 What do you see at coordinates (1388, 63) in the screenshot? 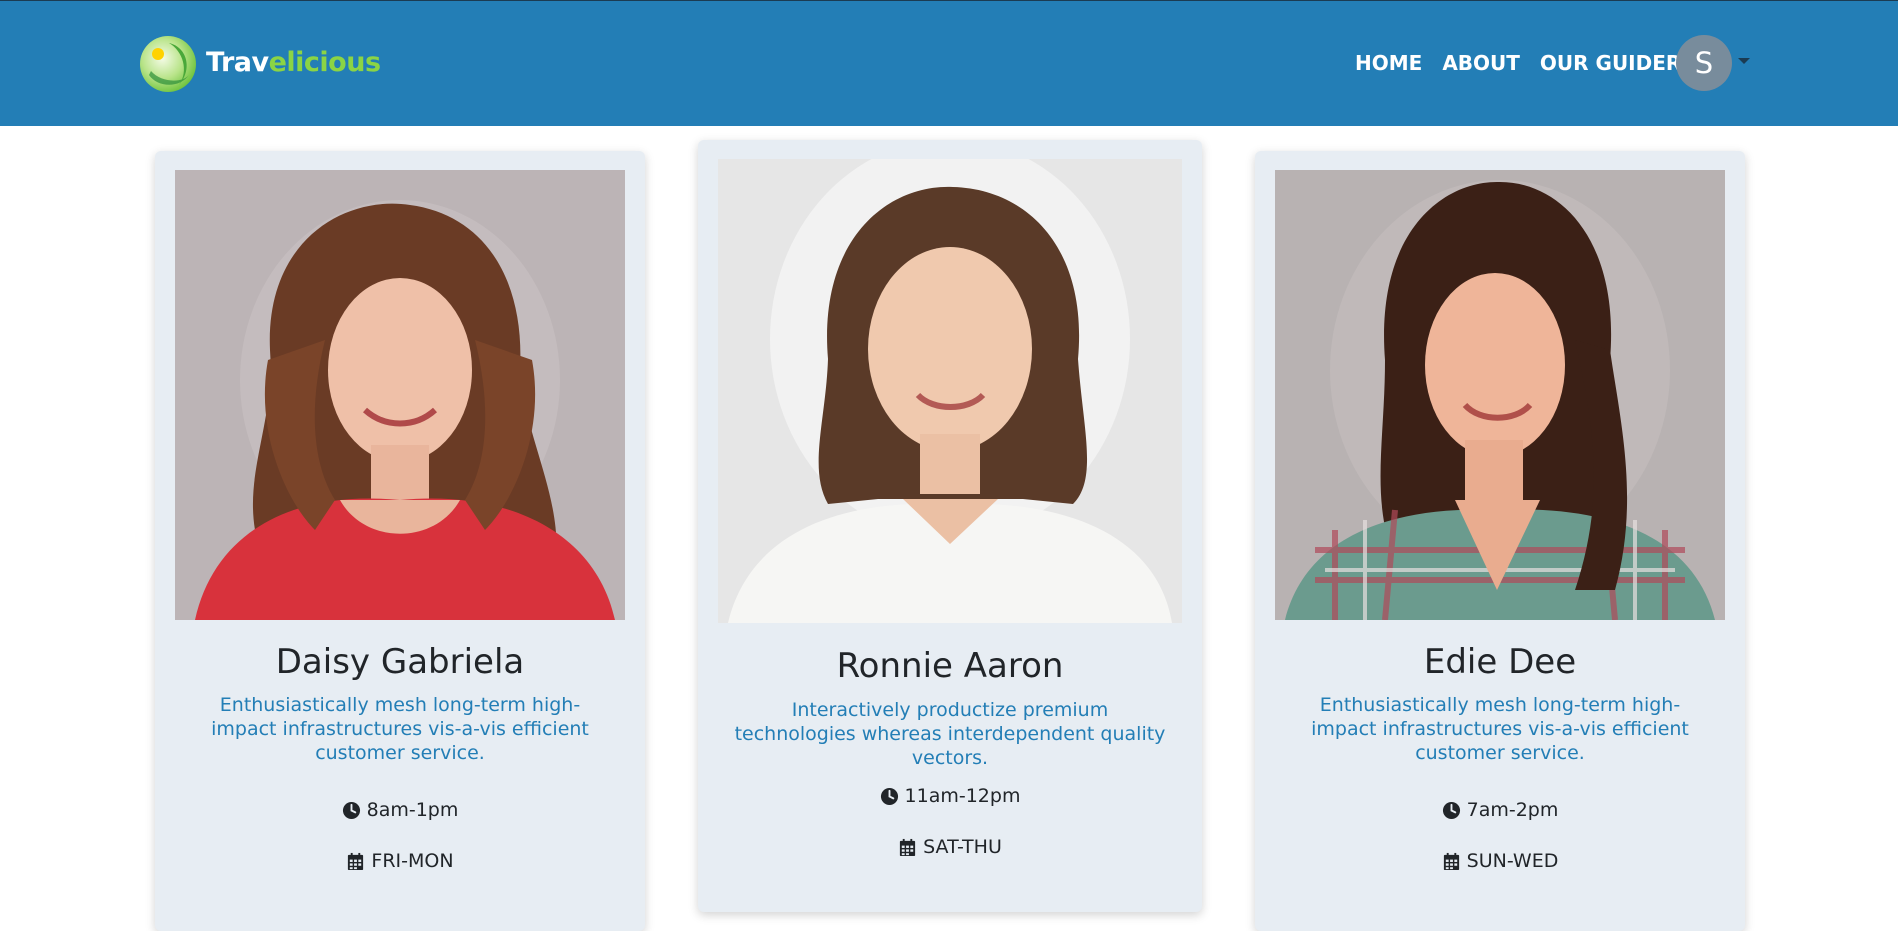
I see `nav-home: HOME` at bounding box center [1388, 63].